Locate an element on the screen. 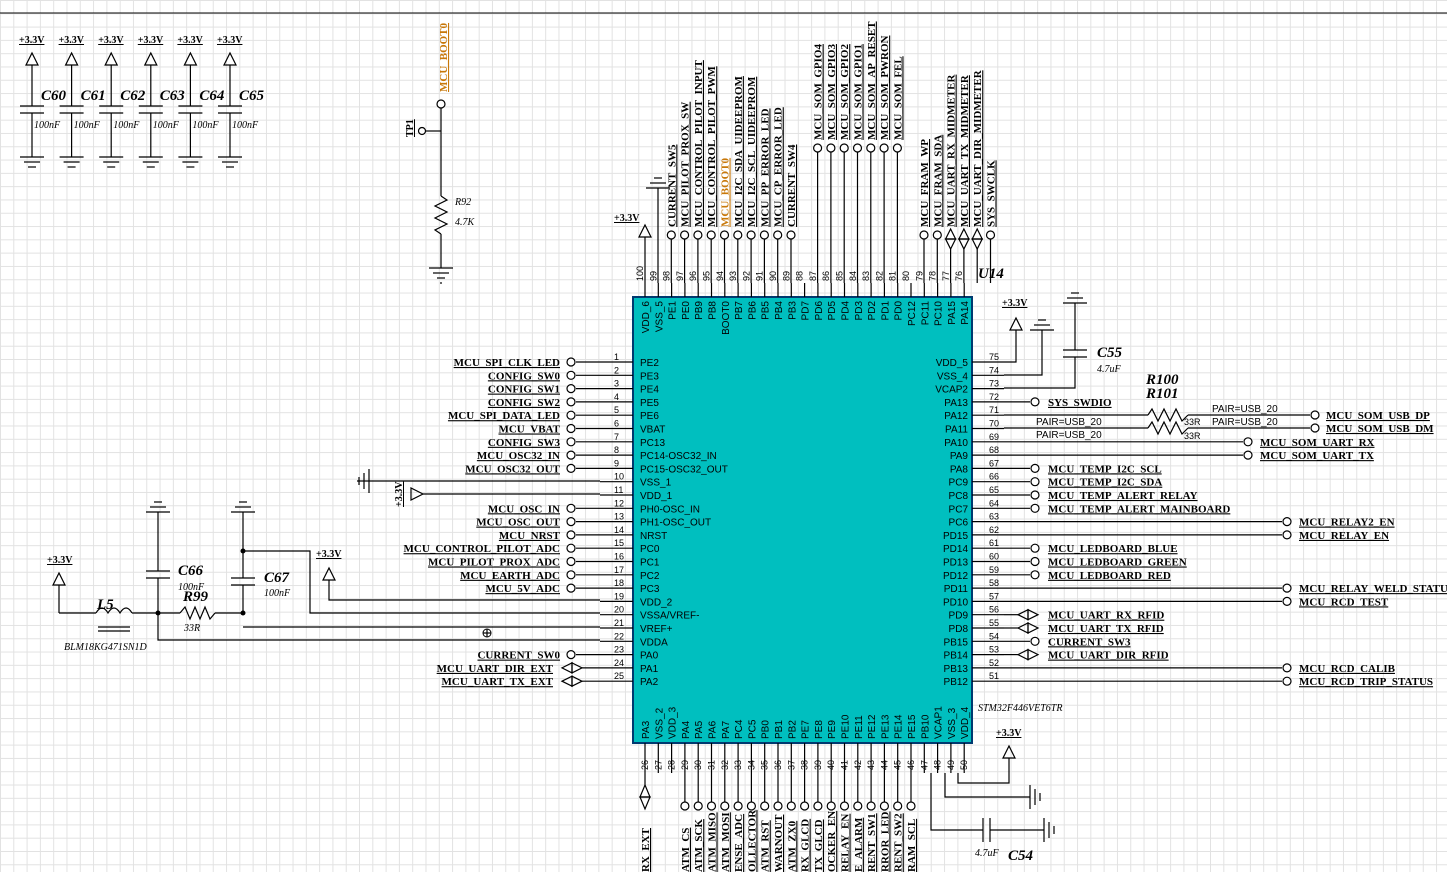 The width and height of the screenshot is (1447, 872). pin-bottom-43: 43 PE12 RENT_SW1 is located at coordinates (872, 793).